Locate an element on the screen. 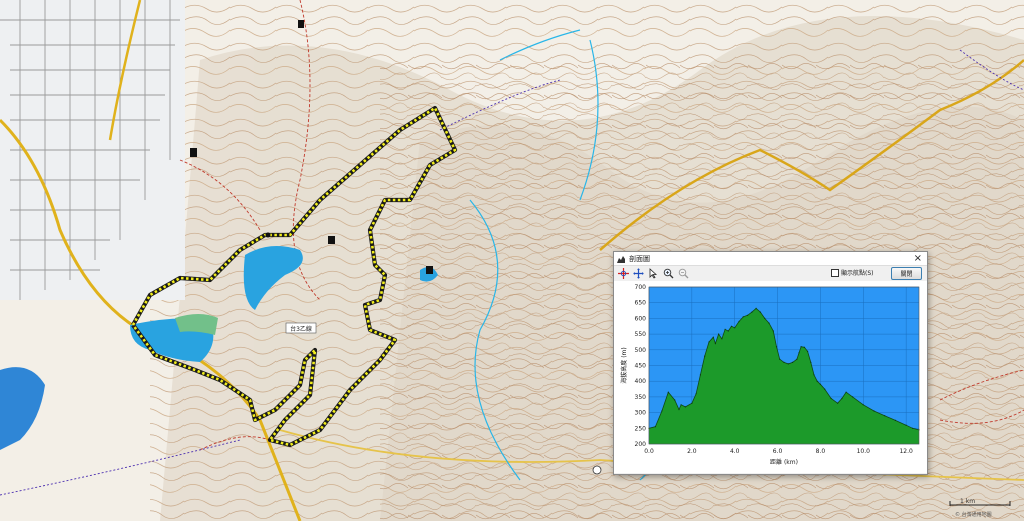  x-tick-label: 6.0 is located at coordinates (778, 451).